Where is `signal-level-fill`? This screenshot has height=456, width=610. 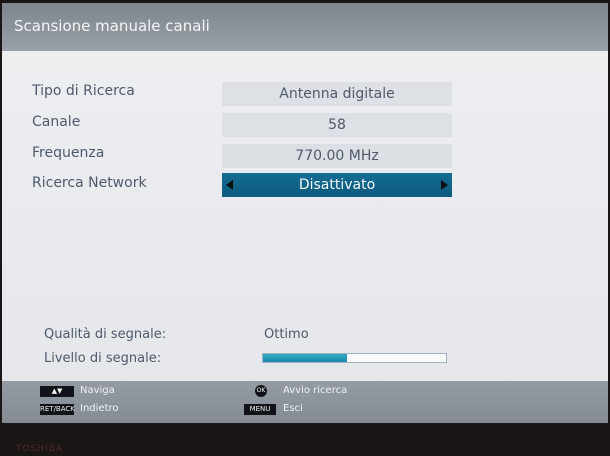
signal-level-fill is located at coordinates (305, 358).